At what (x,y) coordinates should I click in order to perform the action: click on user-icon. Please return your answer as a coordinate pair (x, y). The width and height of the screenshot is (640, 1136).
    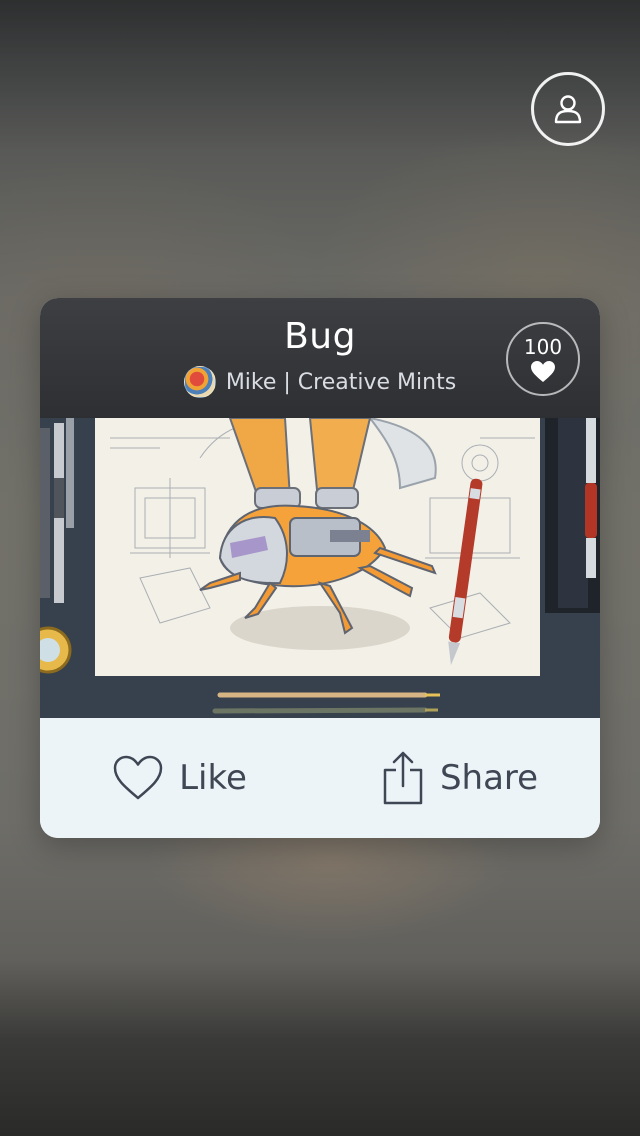
    Looking at the image, I should click on (568, 109).